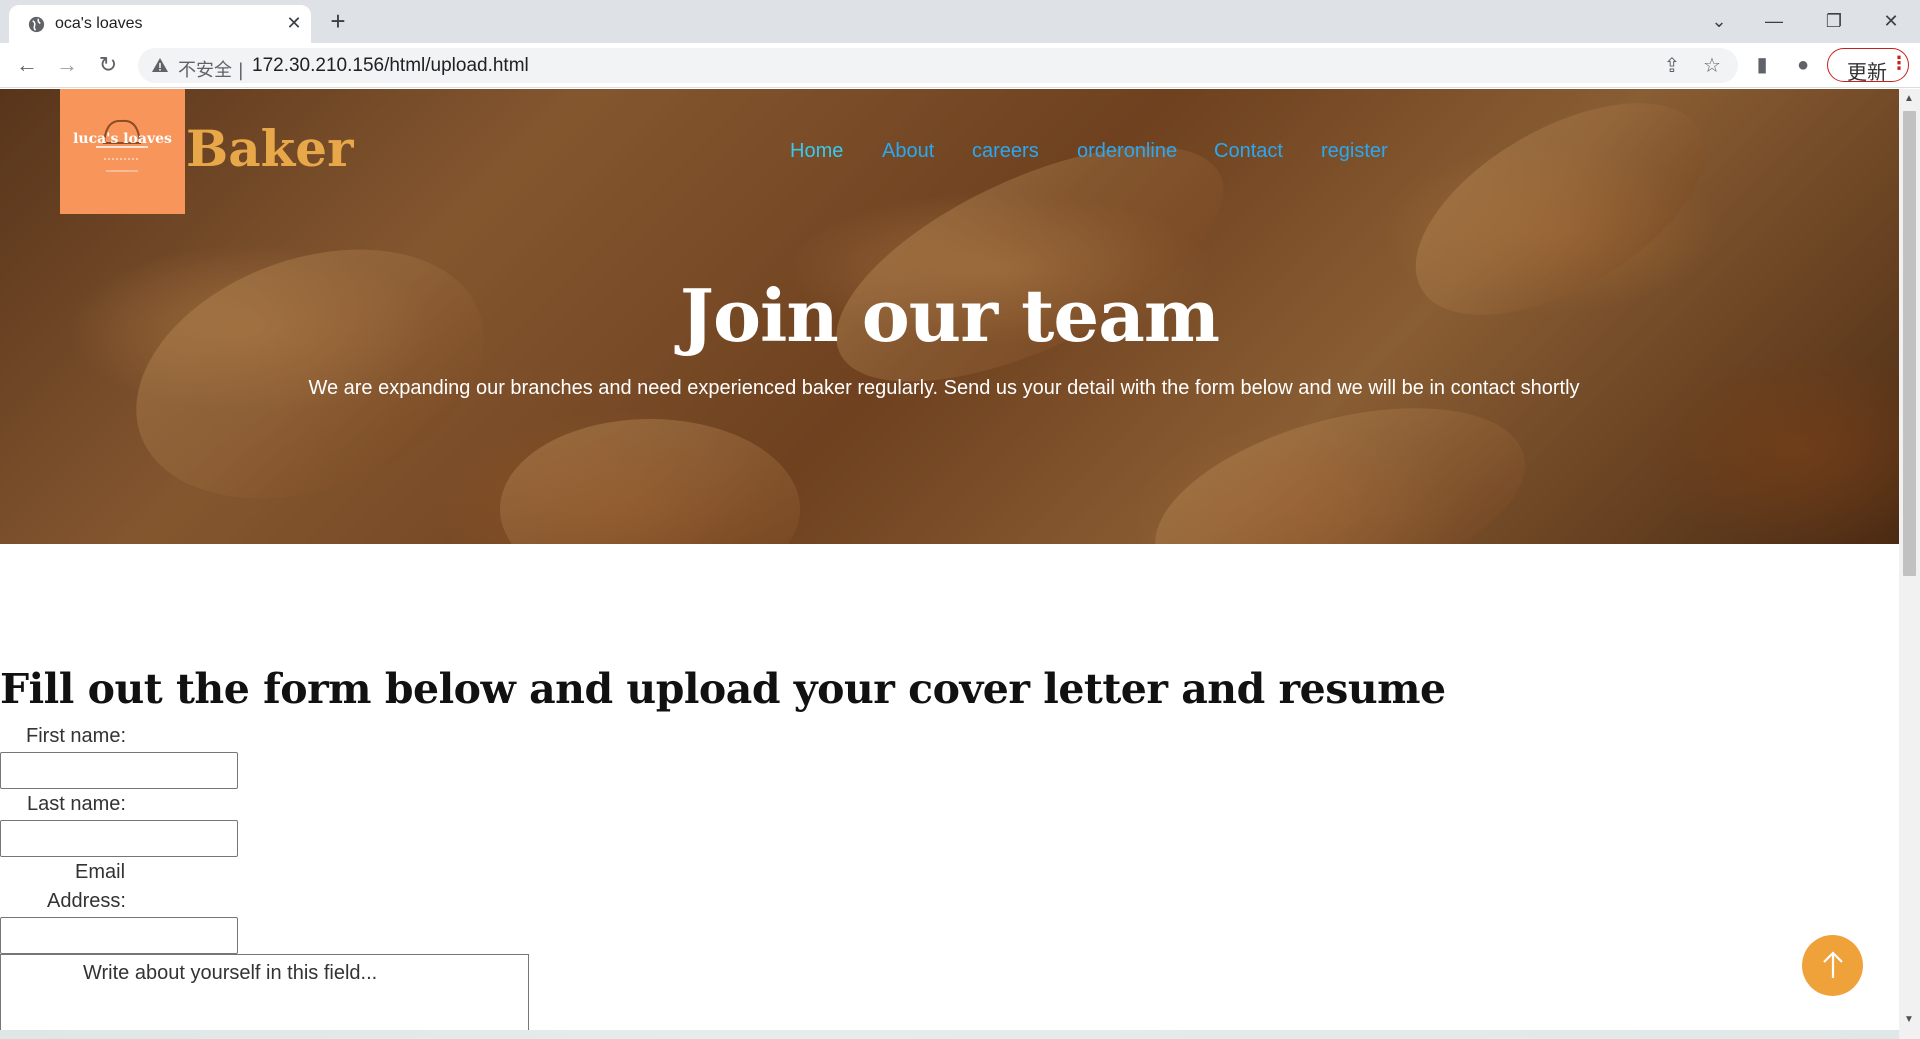 The image size is (1920, 1039). I want to click on scroll-up-arrow-icon: ▲, so click(1909, 98).